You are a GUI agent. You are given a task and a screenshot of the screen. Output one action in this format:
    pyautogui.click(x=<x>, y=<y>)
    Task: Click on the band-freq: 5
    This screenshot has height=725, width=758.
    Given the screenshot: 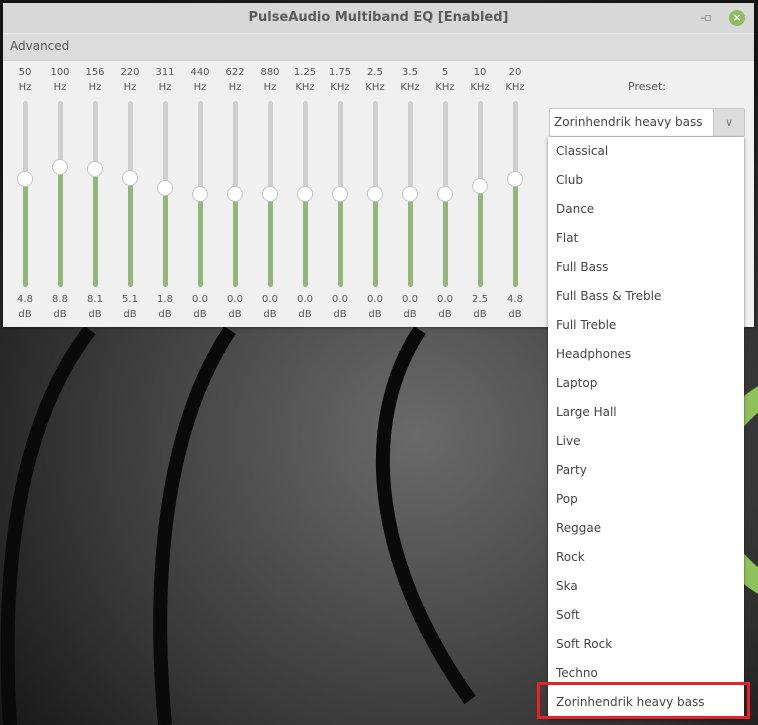 What is the action you would take?
    pyautogui.click(x=445, y=72)
    